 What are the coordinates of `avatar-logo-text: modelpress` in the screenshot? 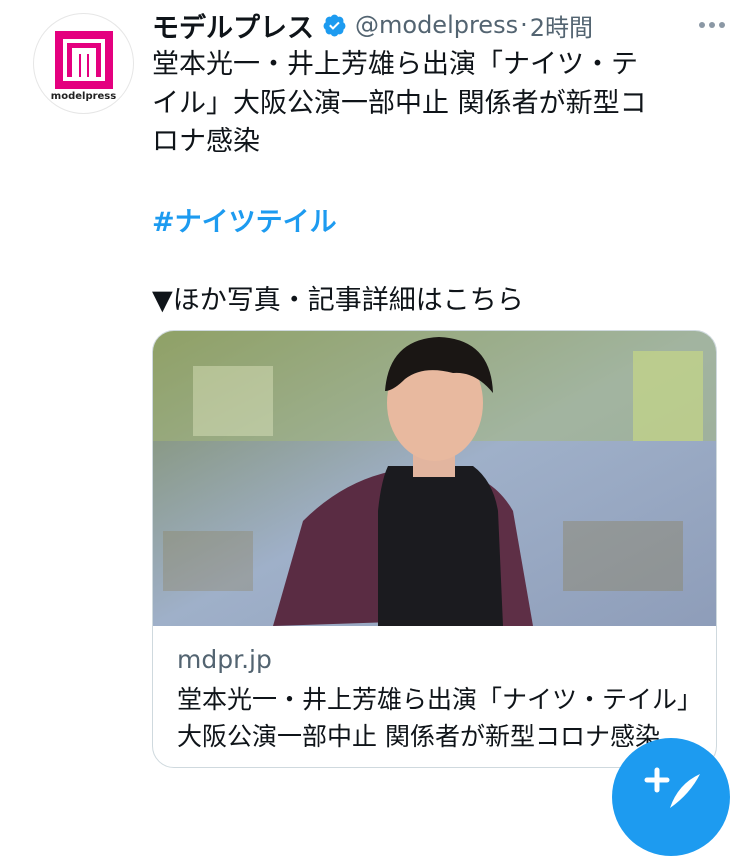 It's located at (83, 96).